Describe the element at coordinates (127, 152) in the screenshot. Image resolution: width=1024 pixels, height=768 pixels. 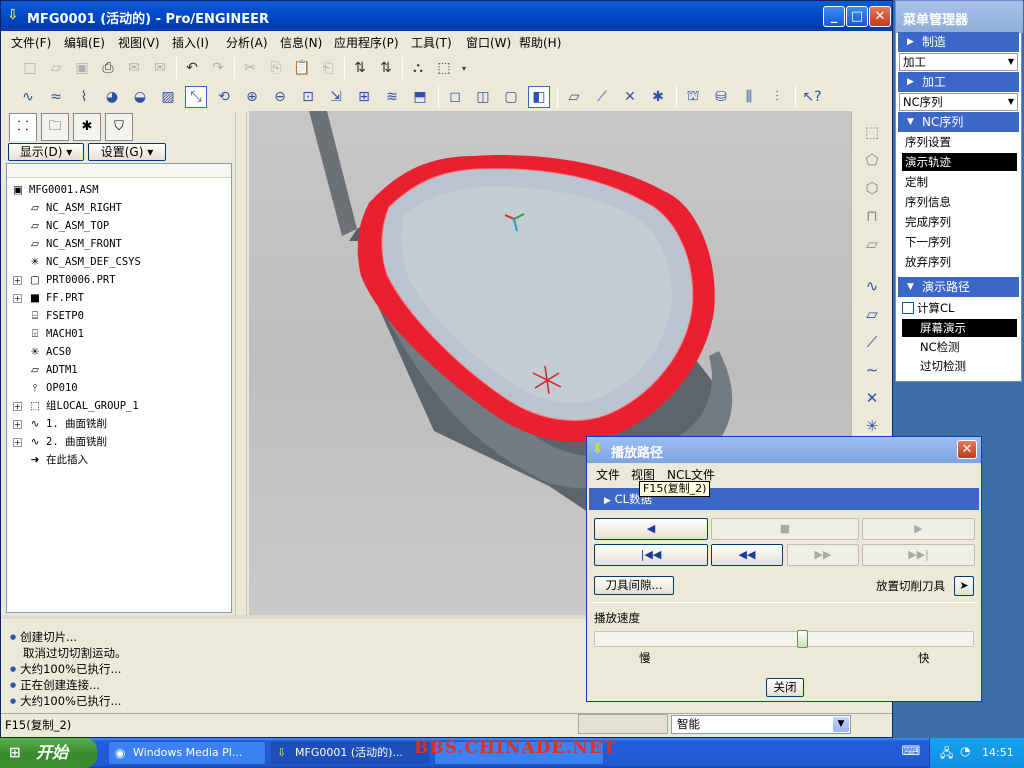
I see `settings-dropdown: 设置(G) ▾` at that location.